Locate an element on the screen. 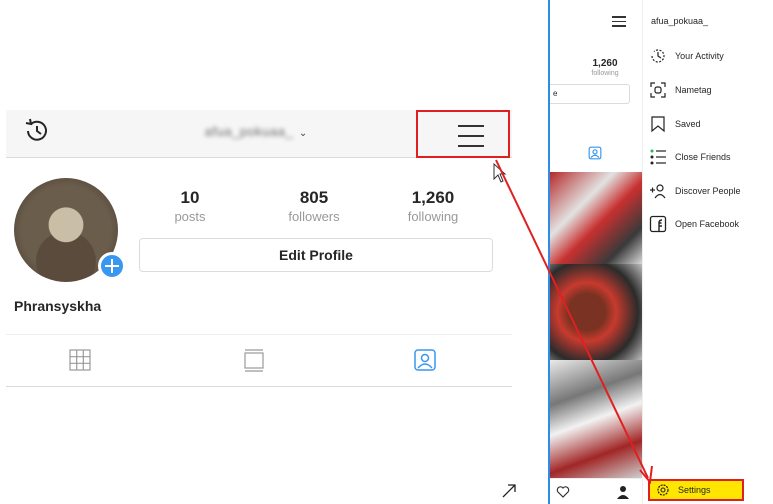  heart-icon is located at coordinates (563, 492).